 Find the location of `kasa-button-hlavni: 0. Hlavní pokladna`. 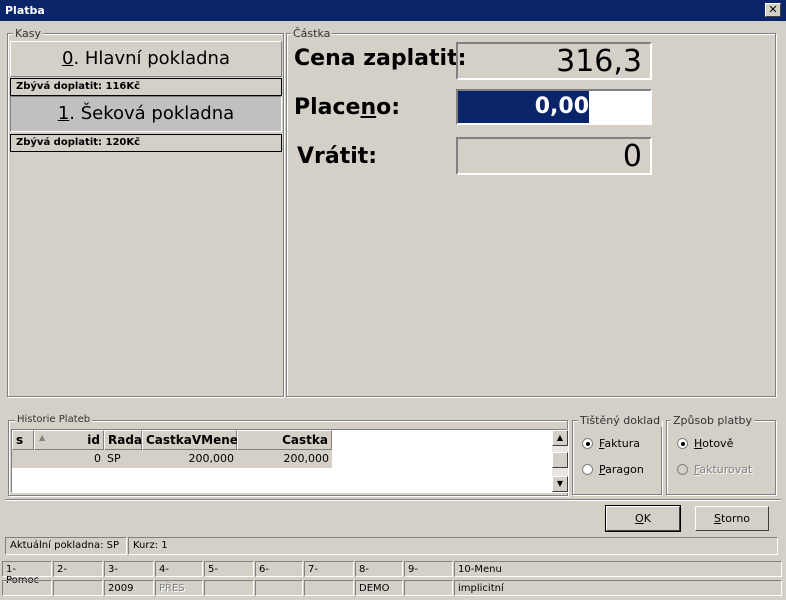

kasa-button-hlavni: 0. Hlavní pokladna is located at coordinates (146, 59).